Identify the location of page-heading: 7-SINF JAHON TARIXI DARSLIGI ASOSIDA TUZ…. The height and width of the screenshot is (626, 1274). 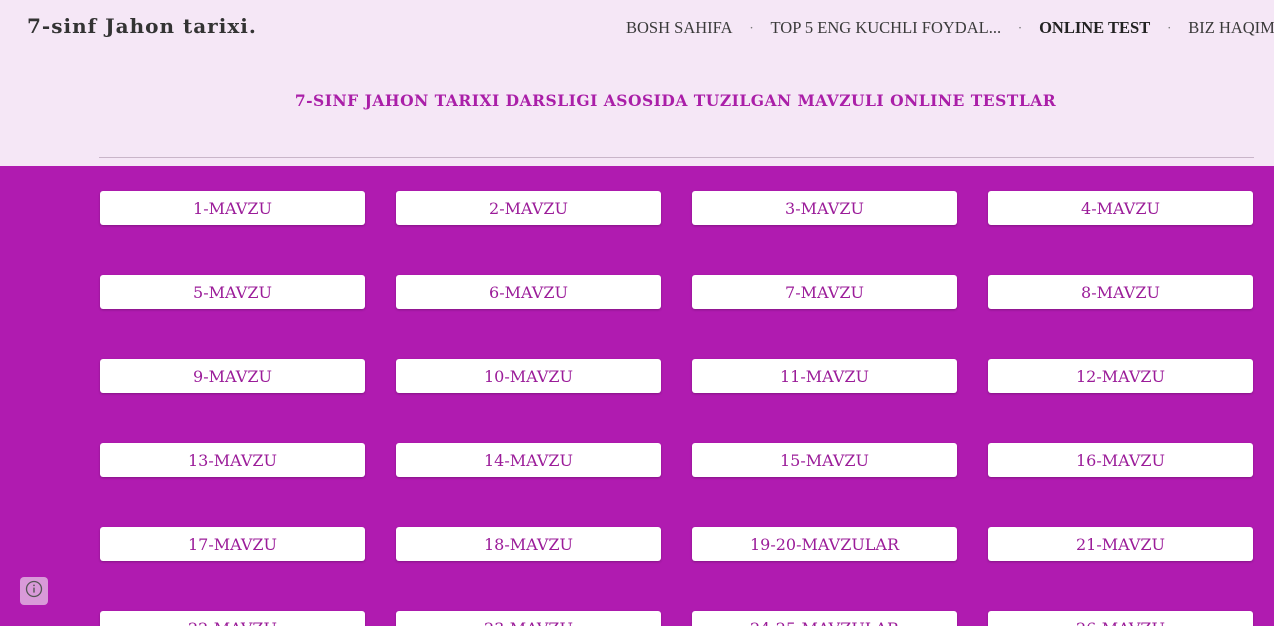
(675, 100).